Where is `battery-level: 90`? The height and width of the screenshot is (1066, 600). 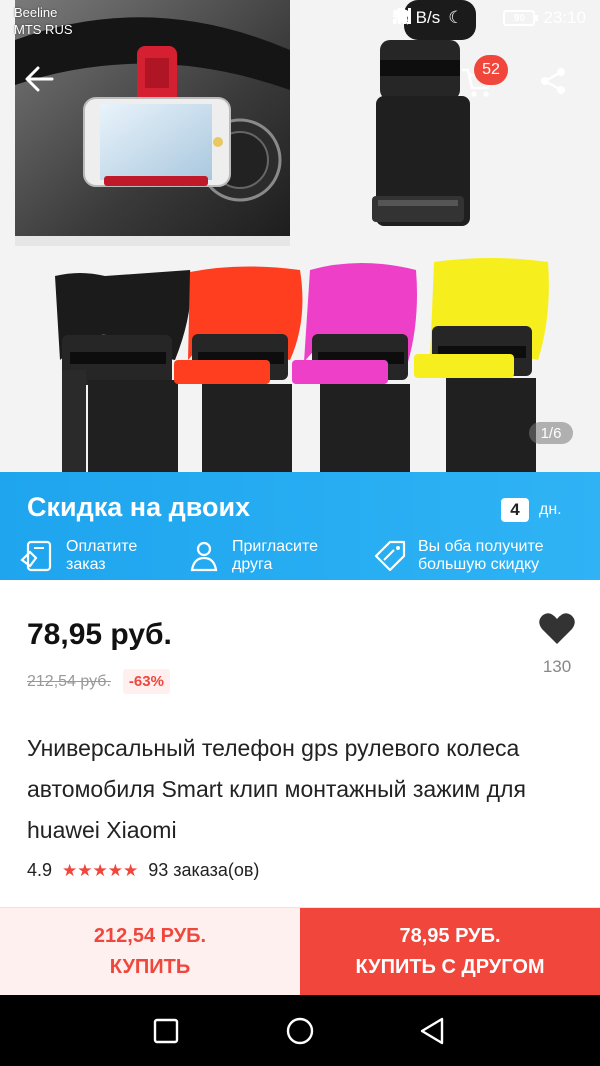
battery-level: 90 is located at coordinates (519, 18).